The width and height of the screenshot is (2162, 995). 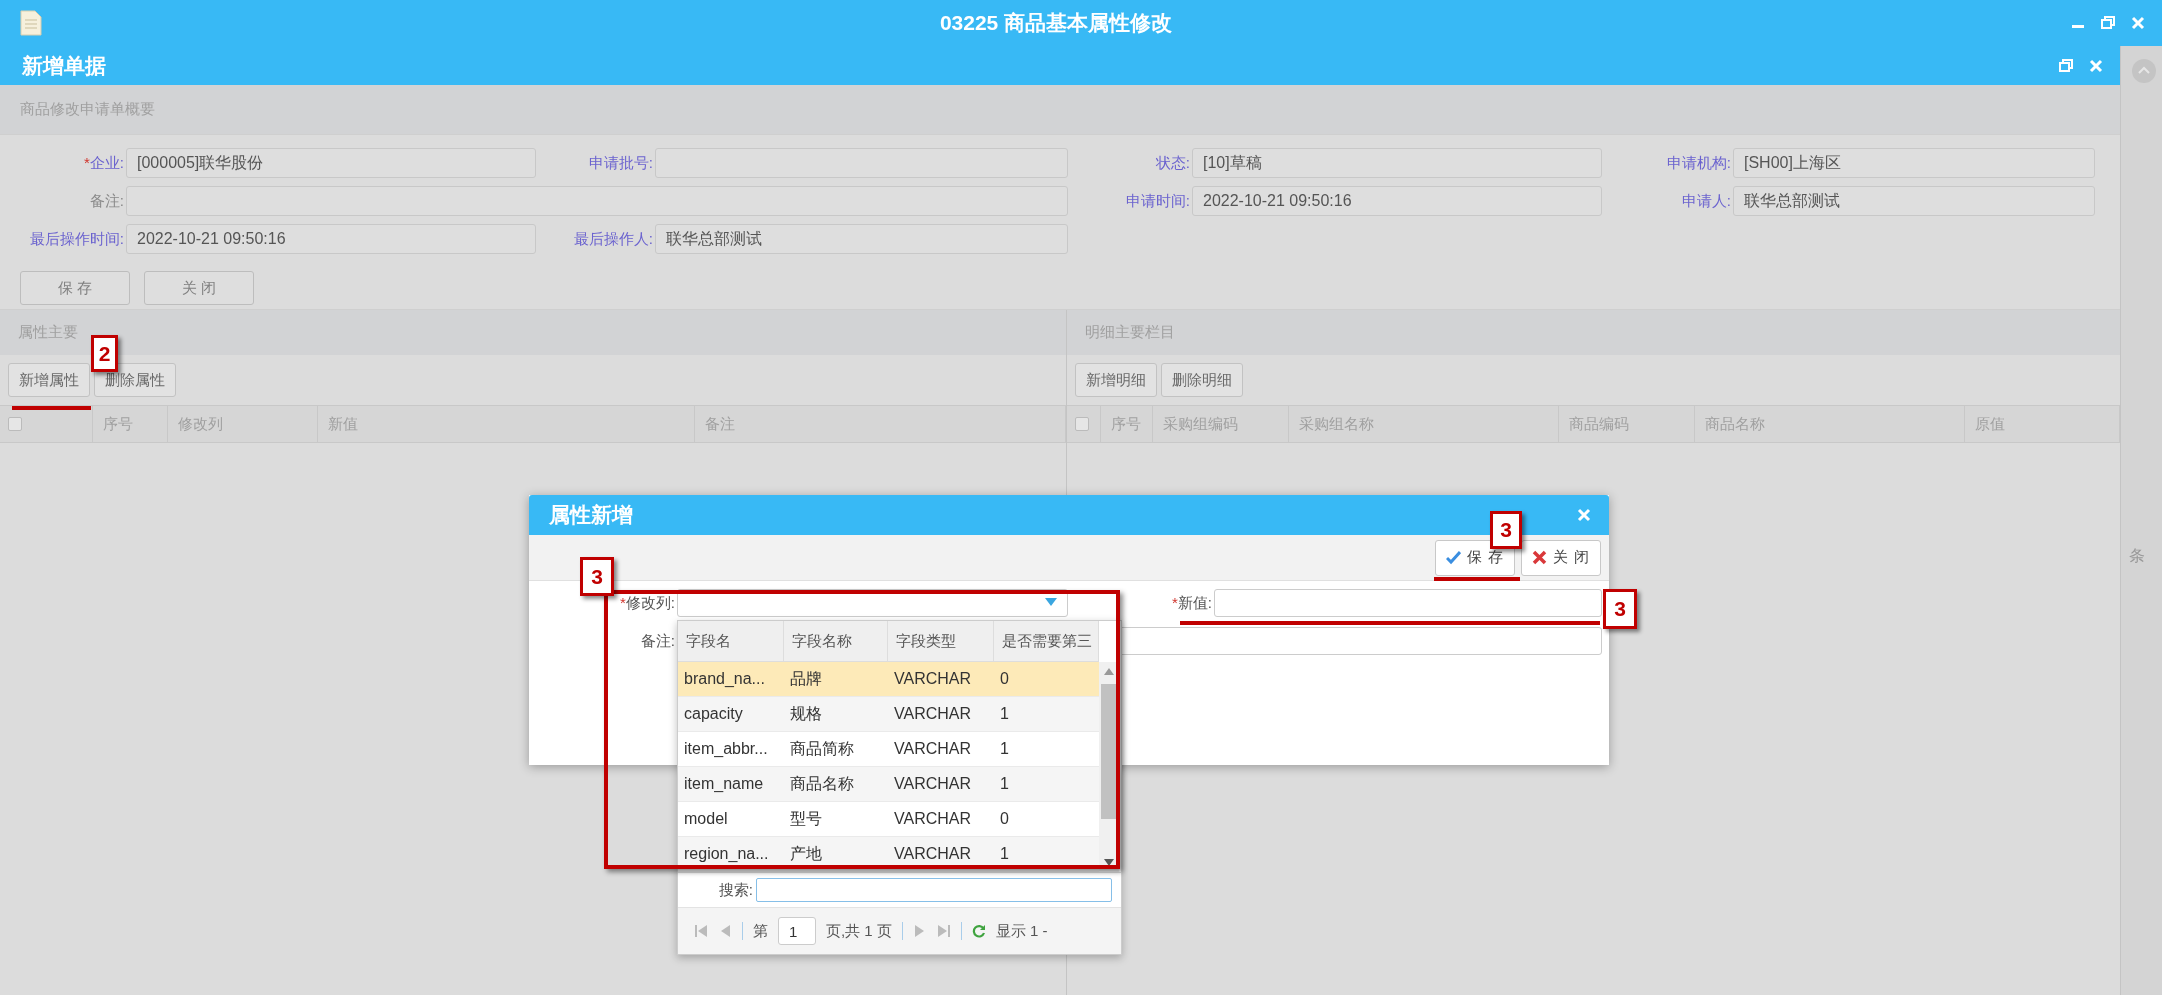 What do you see at coordinates (2144, 71) in the screenshot?
I see `circle-icon` at bounding box center [2144, 71].